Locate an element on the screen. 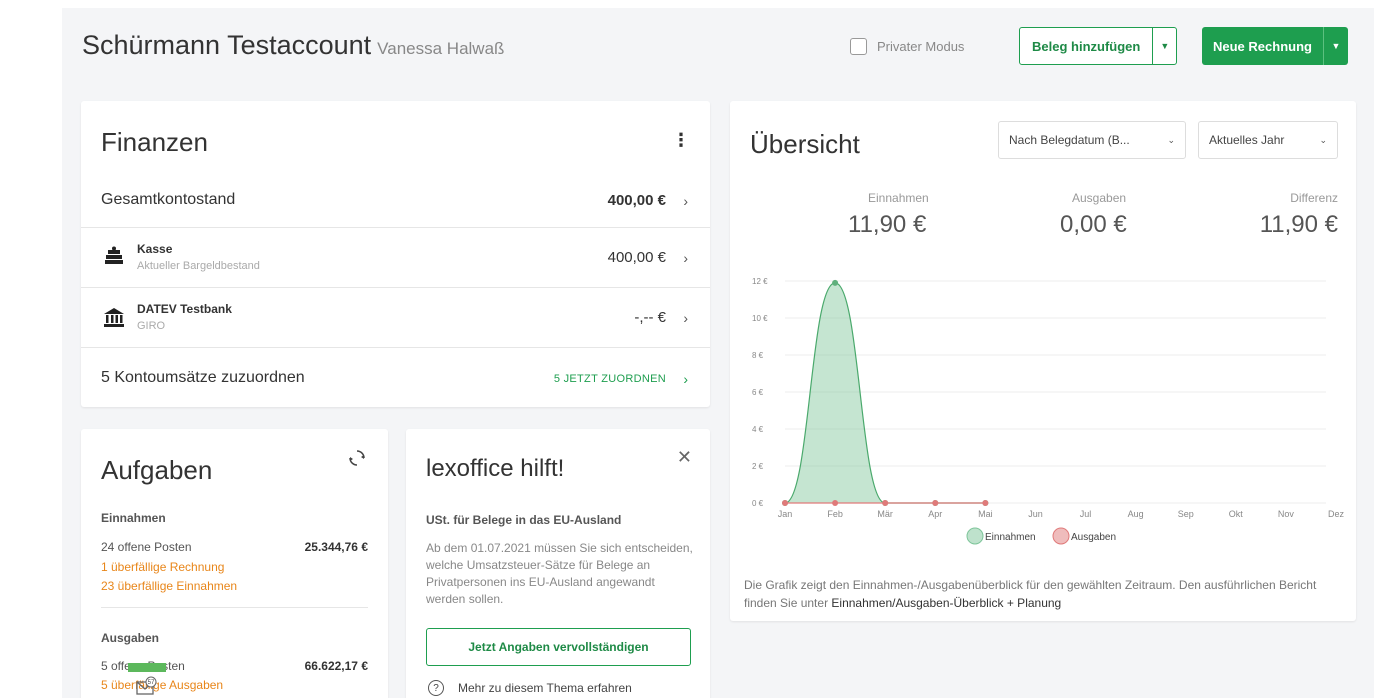  divider is located at coordinates (234, 607).